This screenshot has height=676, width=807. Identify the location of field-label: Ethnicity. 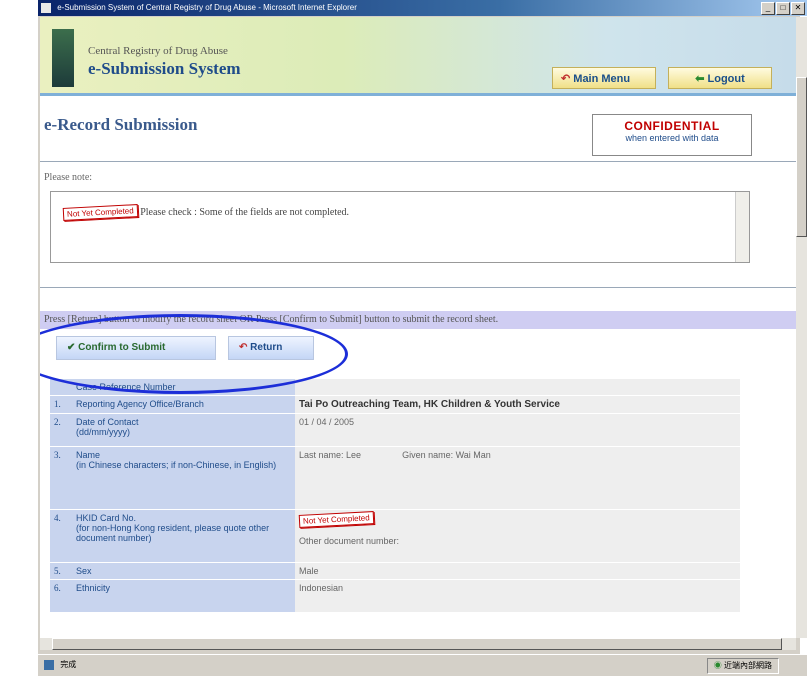
(183, 596).